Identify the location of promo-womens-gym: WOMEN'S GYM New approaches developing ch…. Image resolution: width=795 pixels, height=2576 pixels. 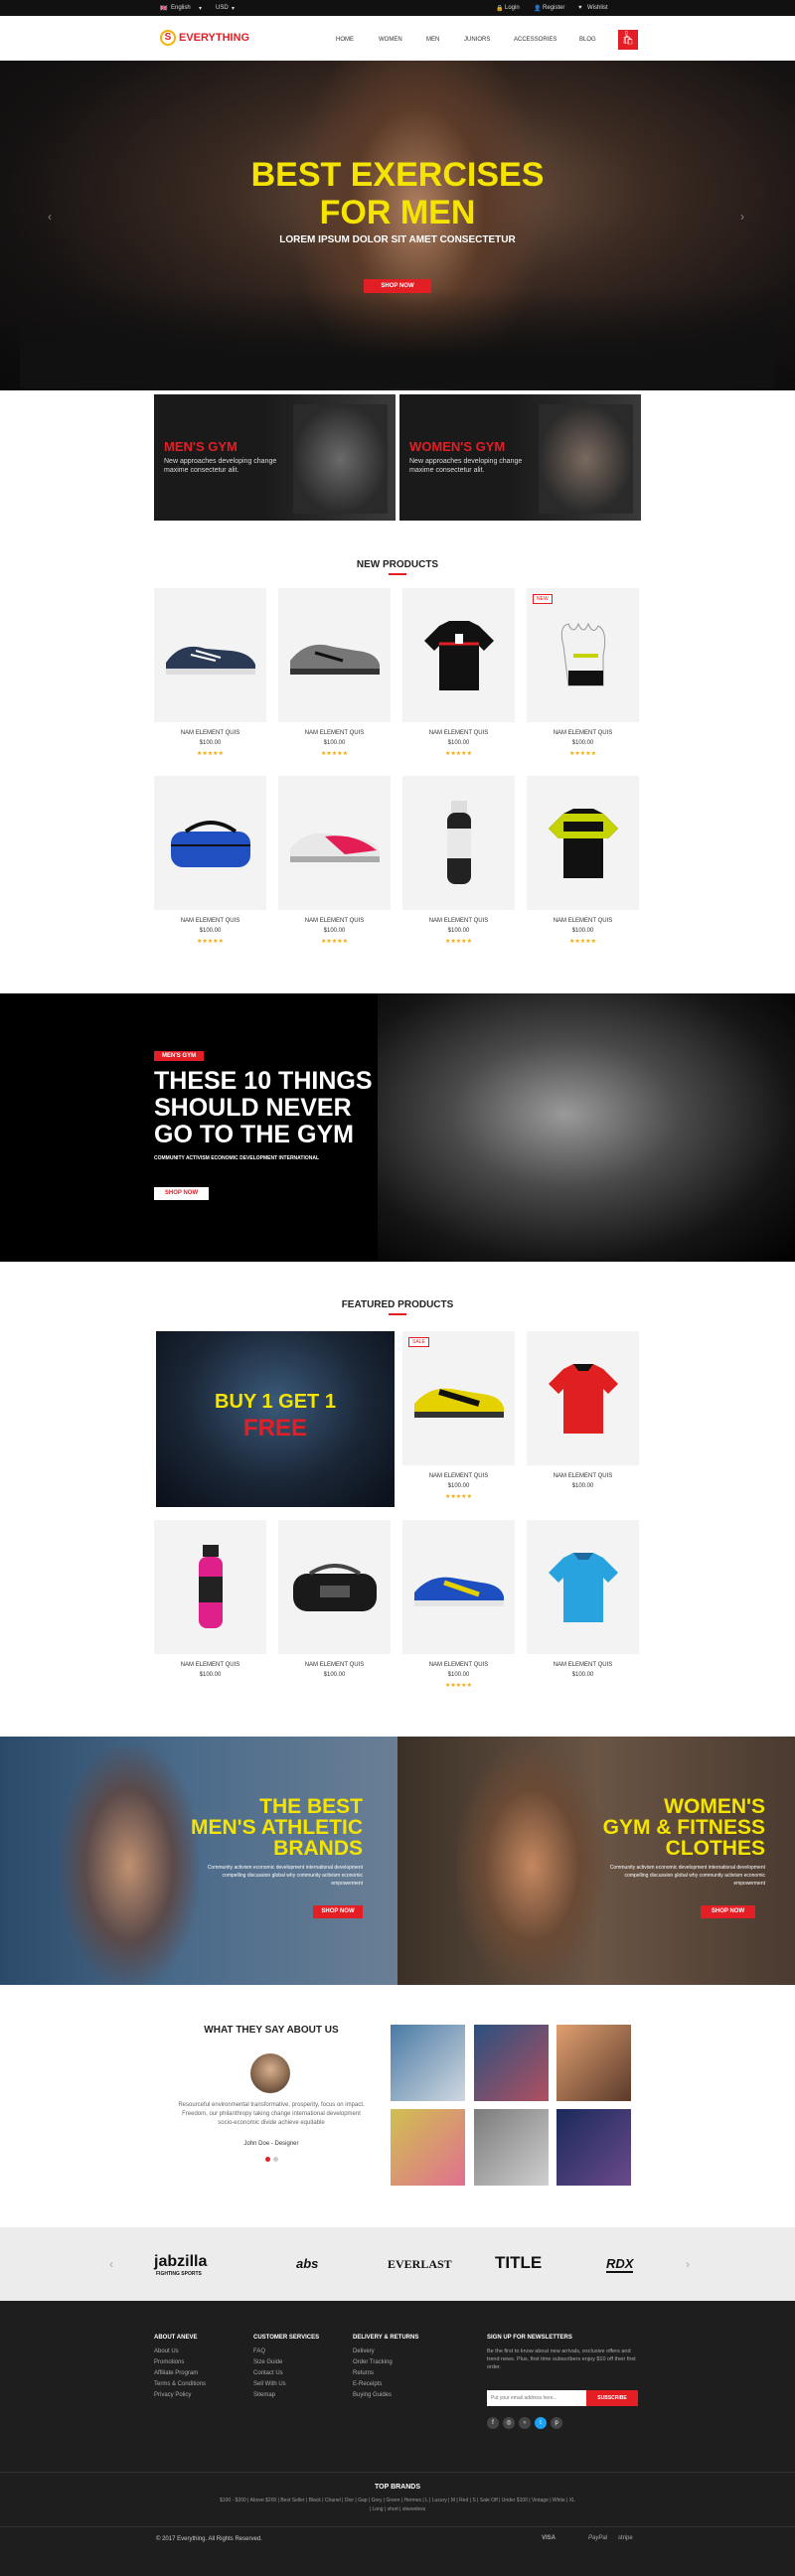
(520, 457).